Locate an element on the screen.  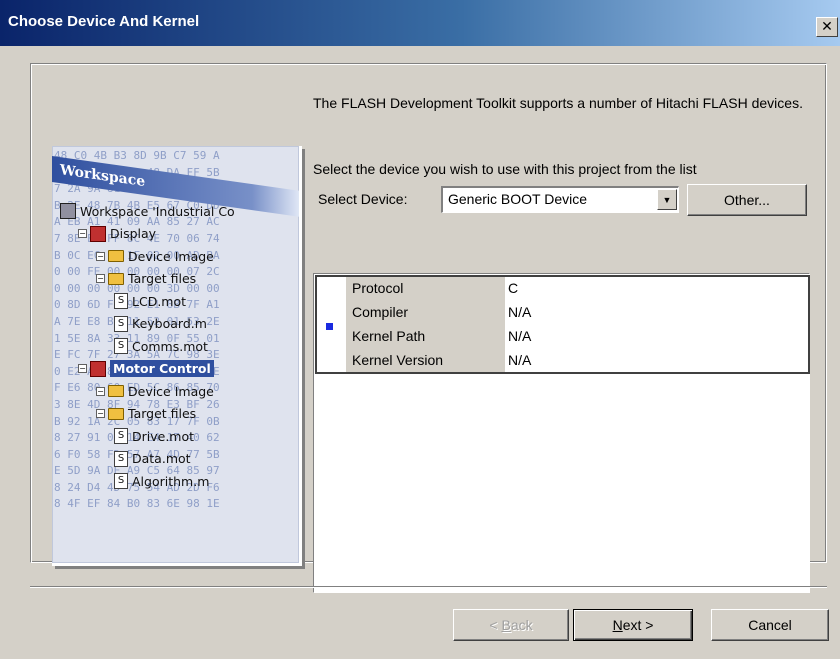
tree-item-label: Keyboard.m is located at coordinates (169, 324).